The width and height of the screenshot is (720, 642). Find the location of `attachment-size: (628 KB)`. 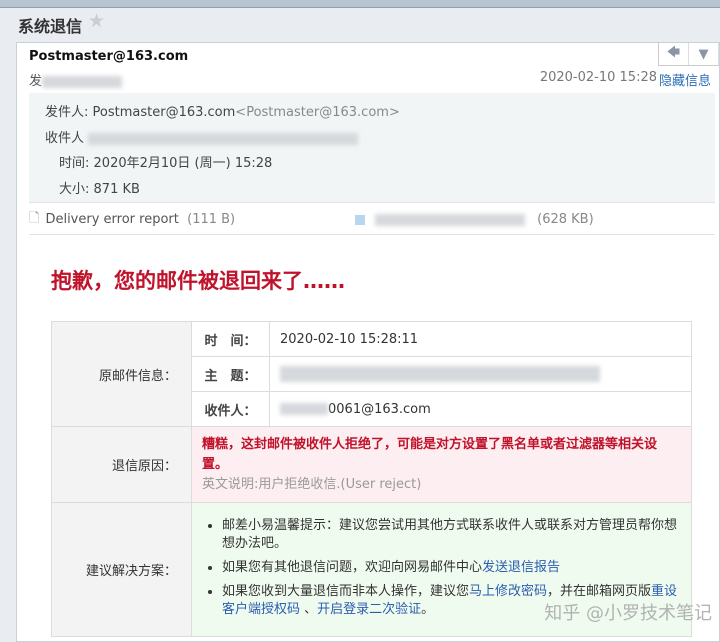

attachment-size: (628 KB) is located at coordinates (565, 219).